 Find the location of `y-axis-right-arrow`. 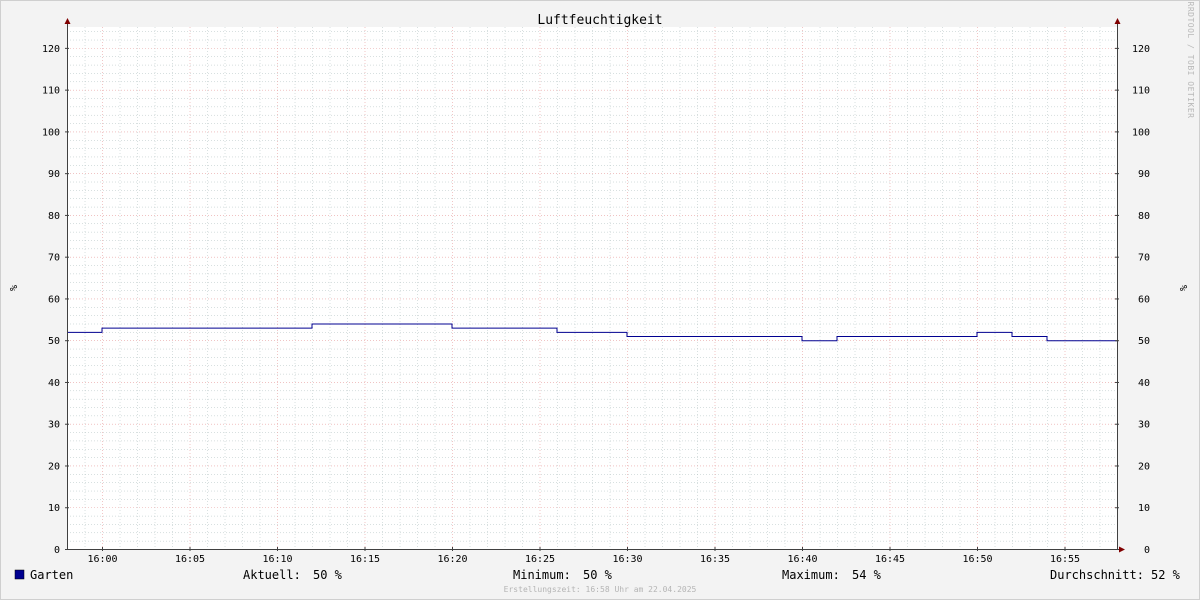

y-axis-right-arrow is located at coordinates (1117, 21).